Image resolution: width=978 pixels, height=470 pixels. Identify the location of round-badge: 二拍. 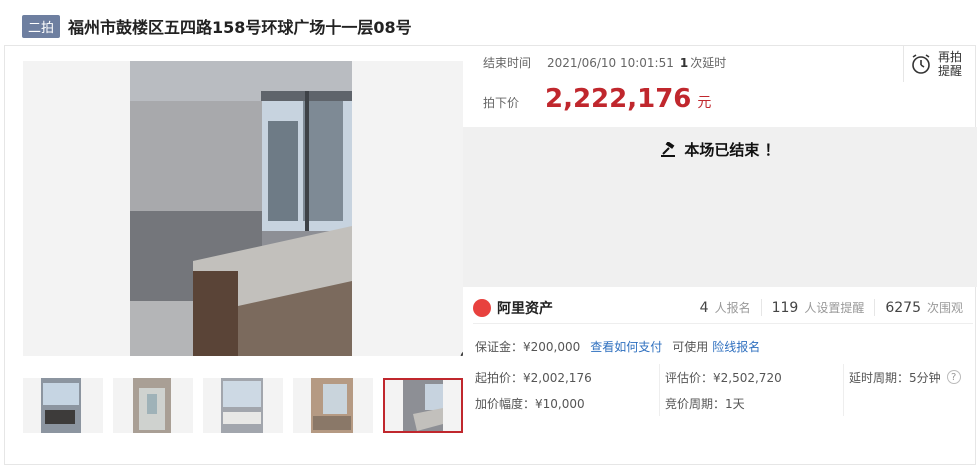
(41, 26).